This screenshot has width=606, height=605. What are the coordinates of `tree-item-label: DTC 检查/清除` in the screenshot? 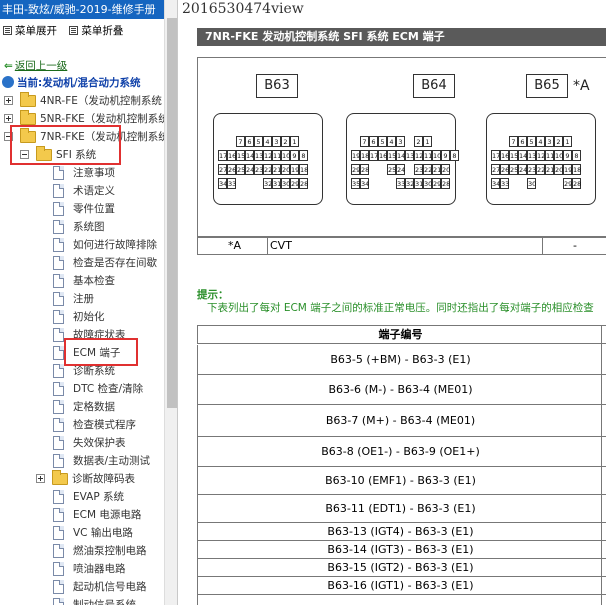 It's located at (108, 389).